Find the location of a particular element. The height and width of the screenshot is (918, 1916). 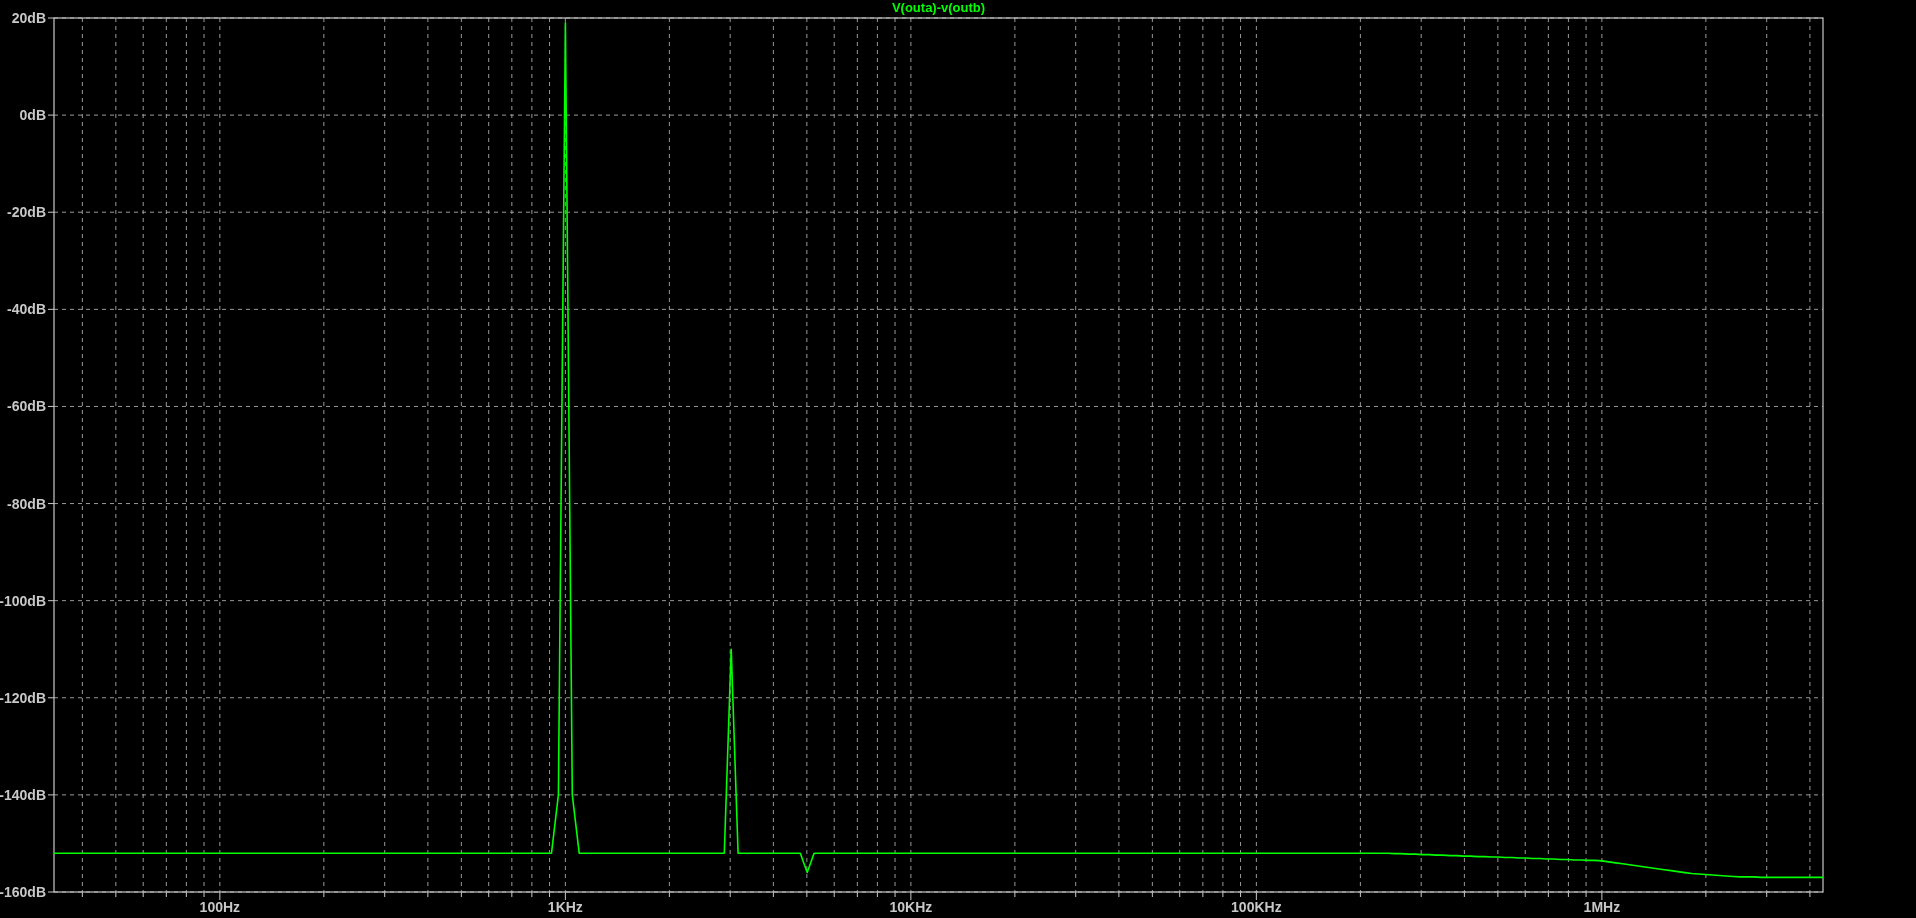

axis-tick-label: 100Hz is located at coordinates (220, 907).